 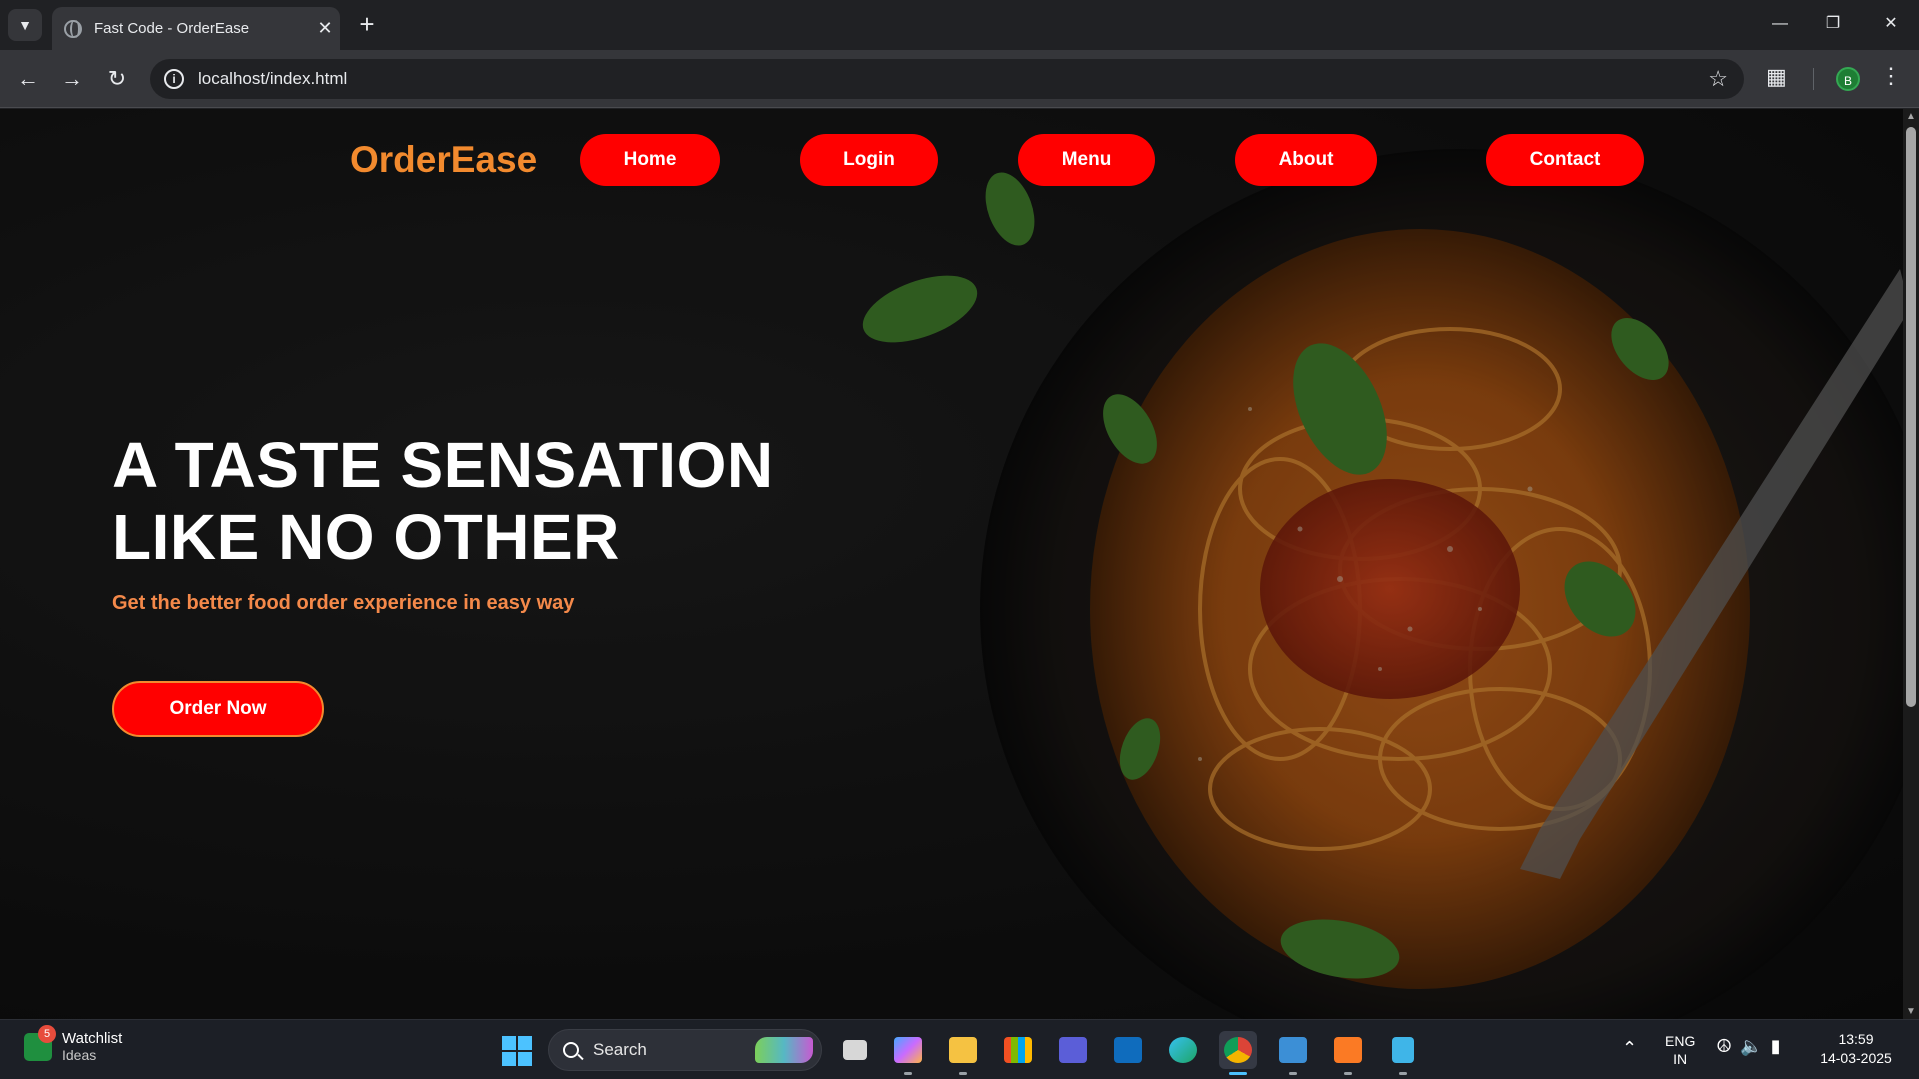 I want to click on battery-icon: ▮, so click(x=1780, y=1046).